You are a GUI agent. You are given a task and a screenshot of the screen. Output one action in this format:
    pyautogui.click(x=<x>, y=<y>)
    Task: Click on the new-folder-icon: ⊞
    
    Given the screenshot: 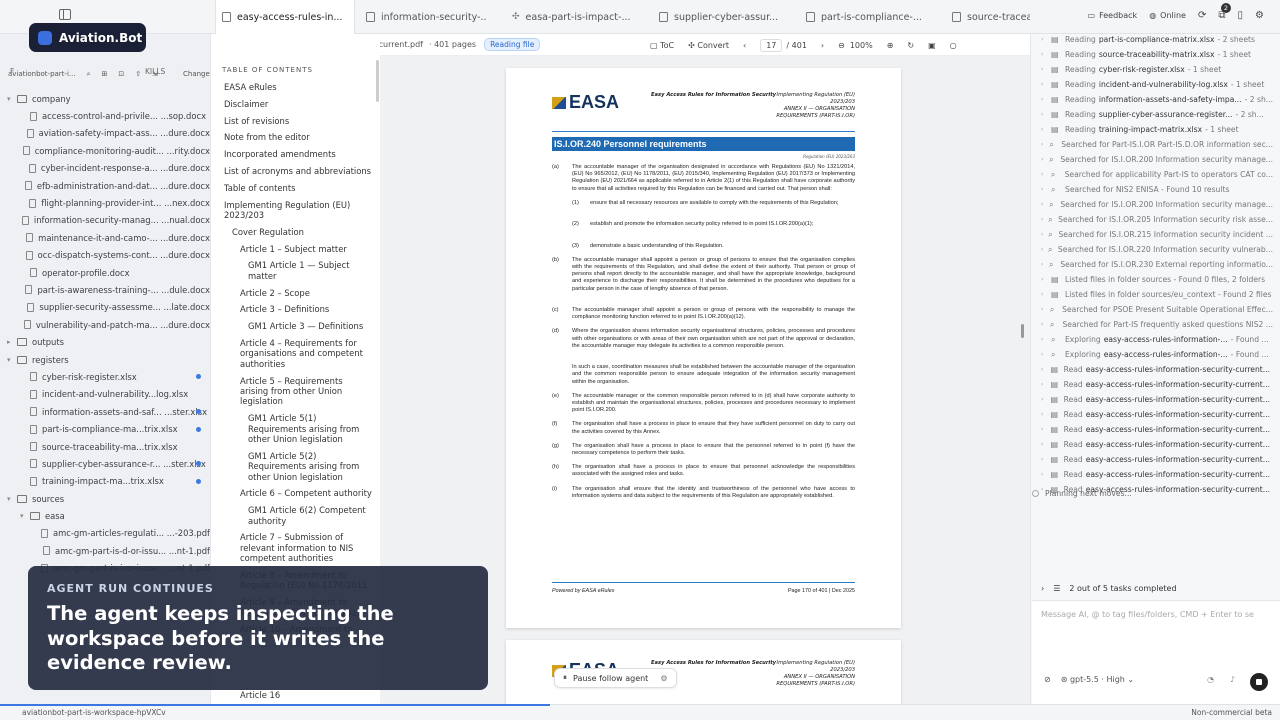 What is the action you would take?
    pyautogui.click(x=105, y=74)
    